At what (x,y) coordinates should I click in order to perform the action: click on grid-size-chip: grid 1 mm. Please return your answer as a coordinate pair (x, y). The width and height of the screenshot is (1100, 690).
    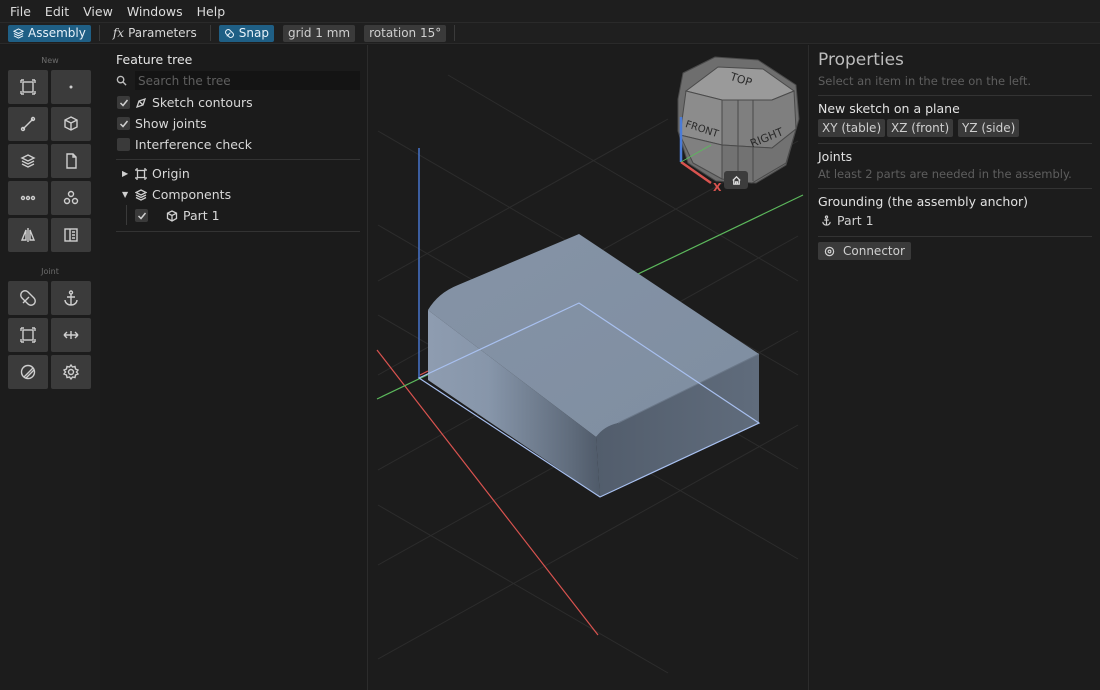
    Looking at the image, I should click on (319, 33).